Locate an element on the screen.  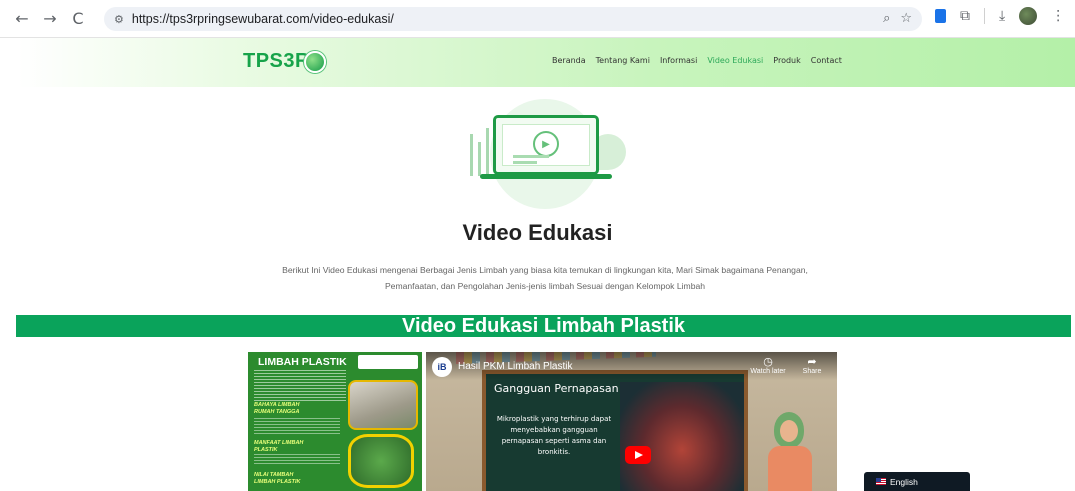
lungs-illustration is located at coordinates (682, 436).